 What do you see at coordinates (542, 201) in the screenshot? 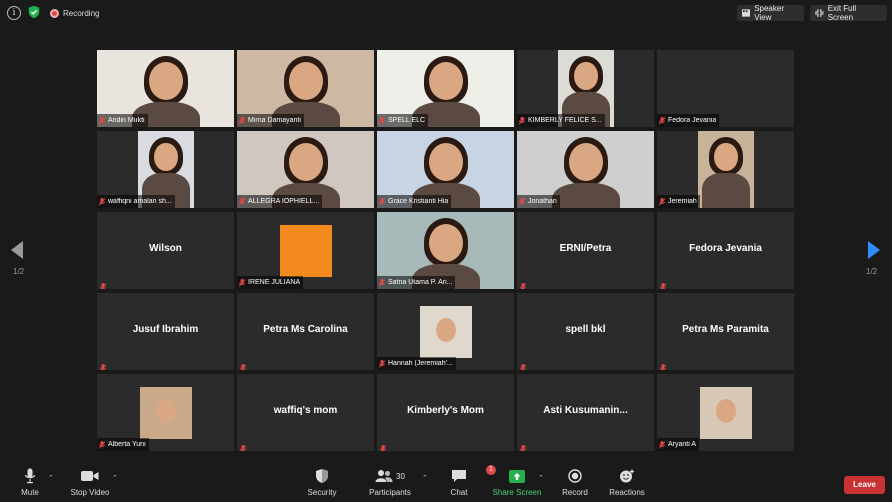
I see `participant-name: Jonathan` at bounding box center [542, 201].